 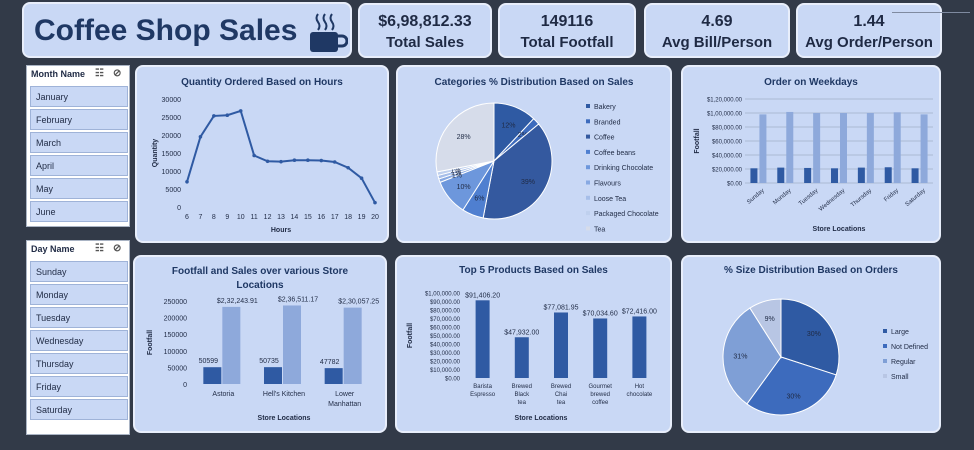 What do you see at coordinates (79, 142) in the screenshot?
I see `month-item-march: March` at bounding box center [79, 142].